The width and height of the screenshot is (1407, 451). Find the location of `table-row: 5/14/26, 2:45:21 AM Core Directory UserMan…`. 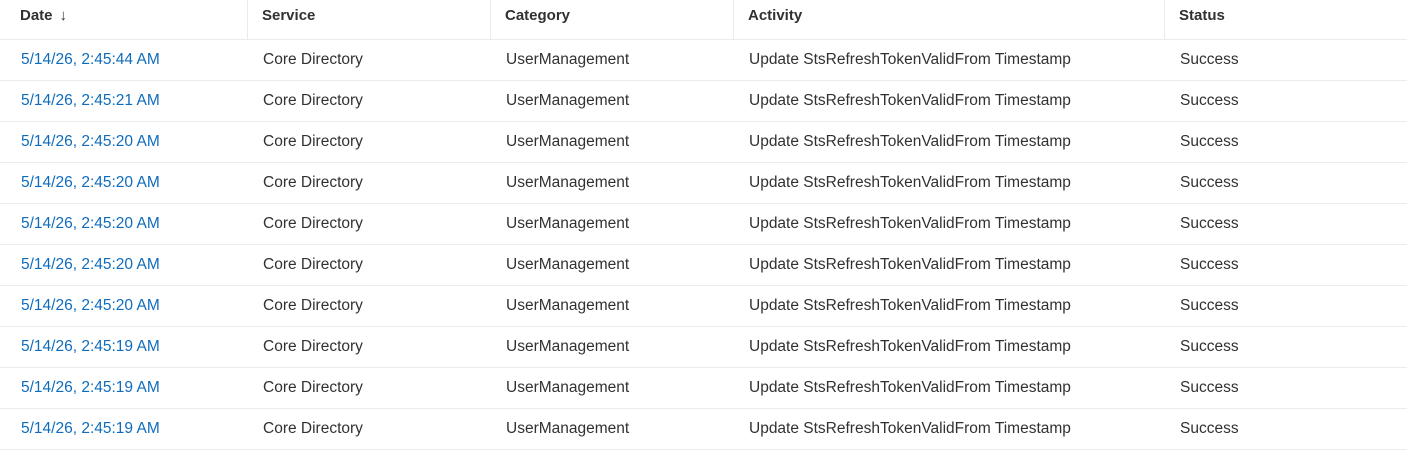

table-row: 5/14/26, 2:45:21 AM Core Directory UserMan… is located at coordinates (703, 101).